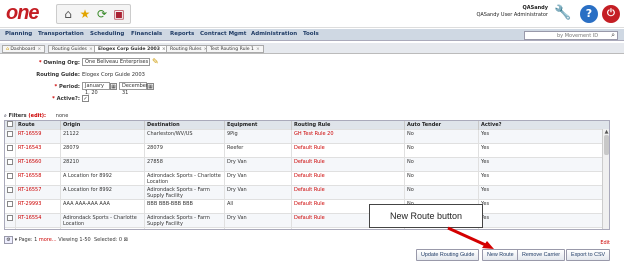  Describe the element at coordinates (189, 49) in the screenshot. I see `tab-routing-rules: Routing Rules×` at that location.